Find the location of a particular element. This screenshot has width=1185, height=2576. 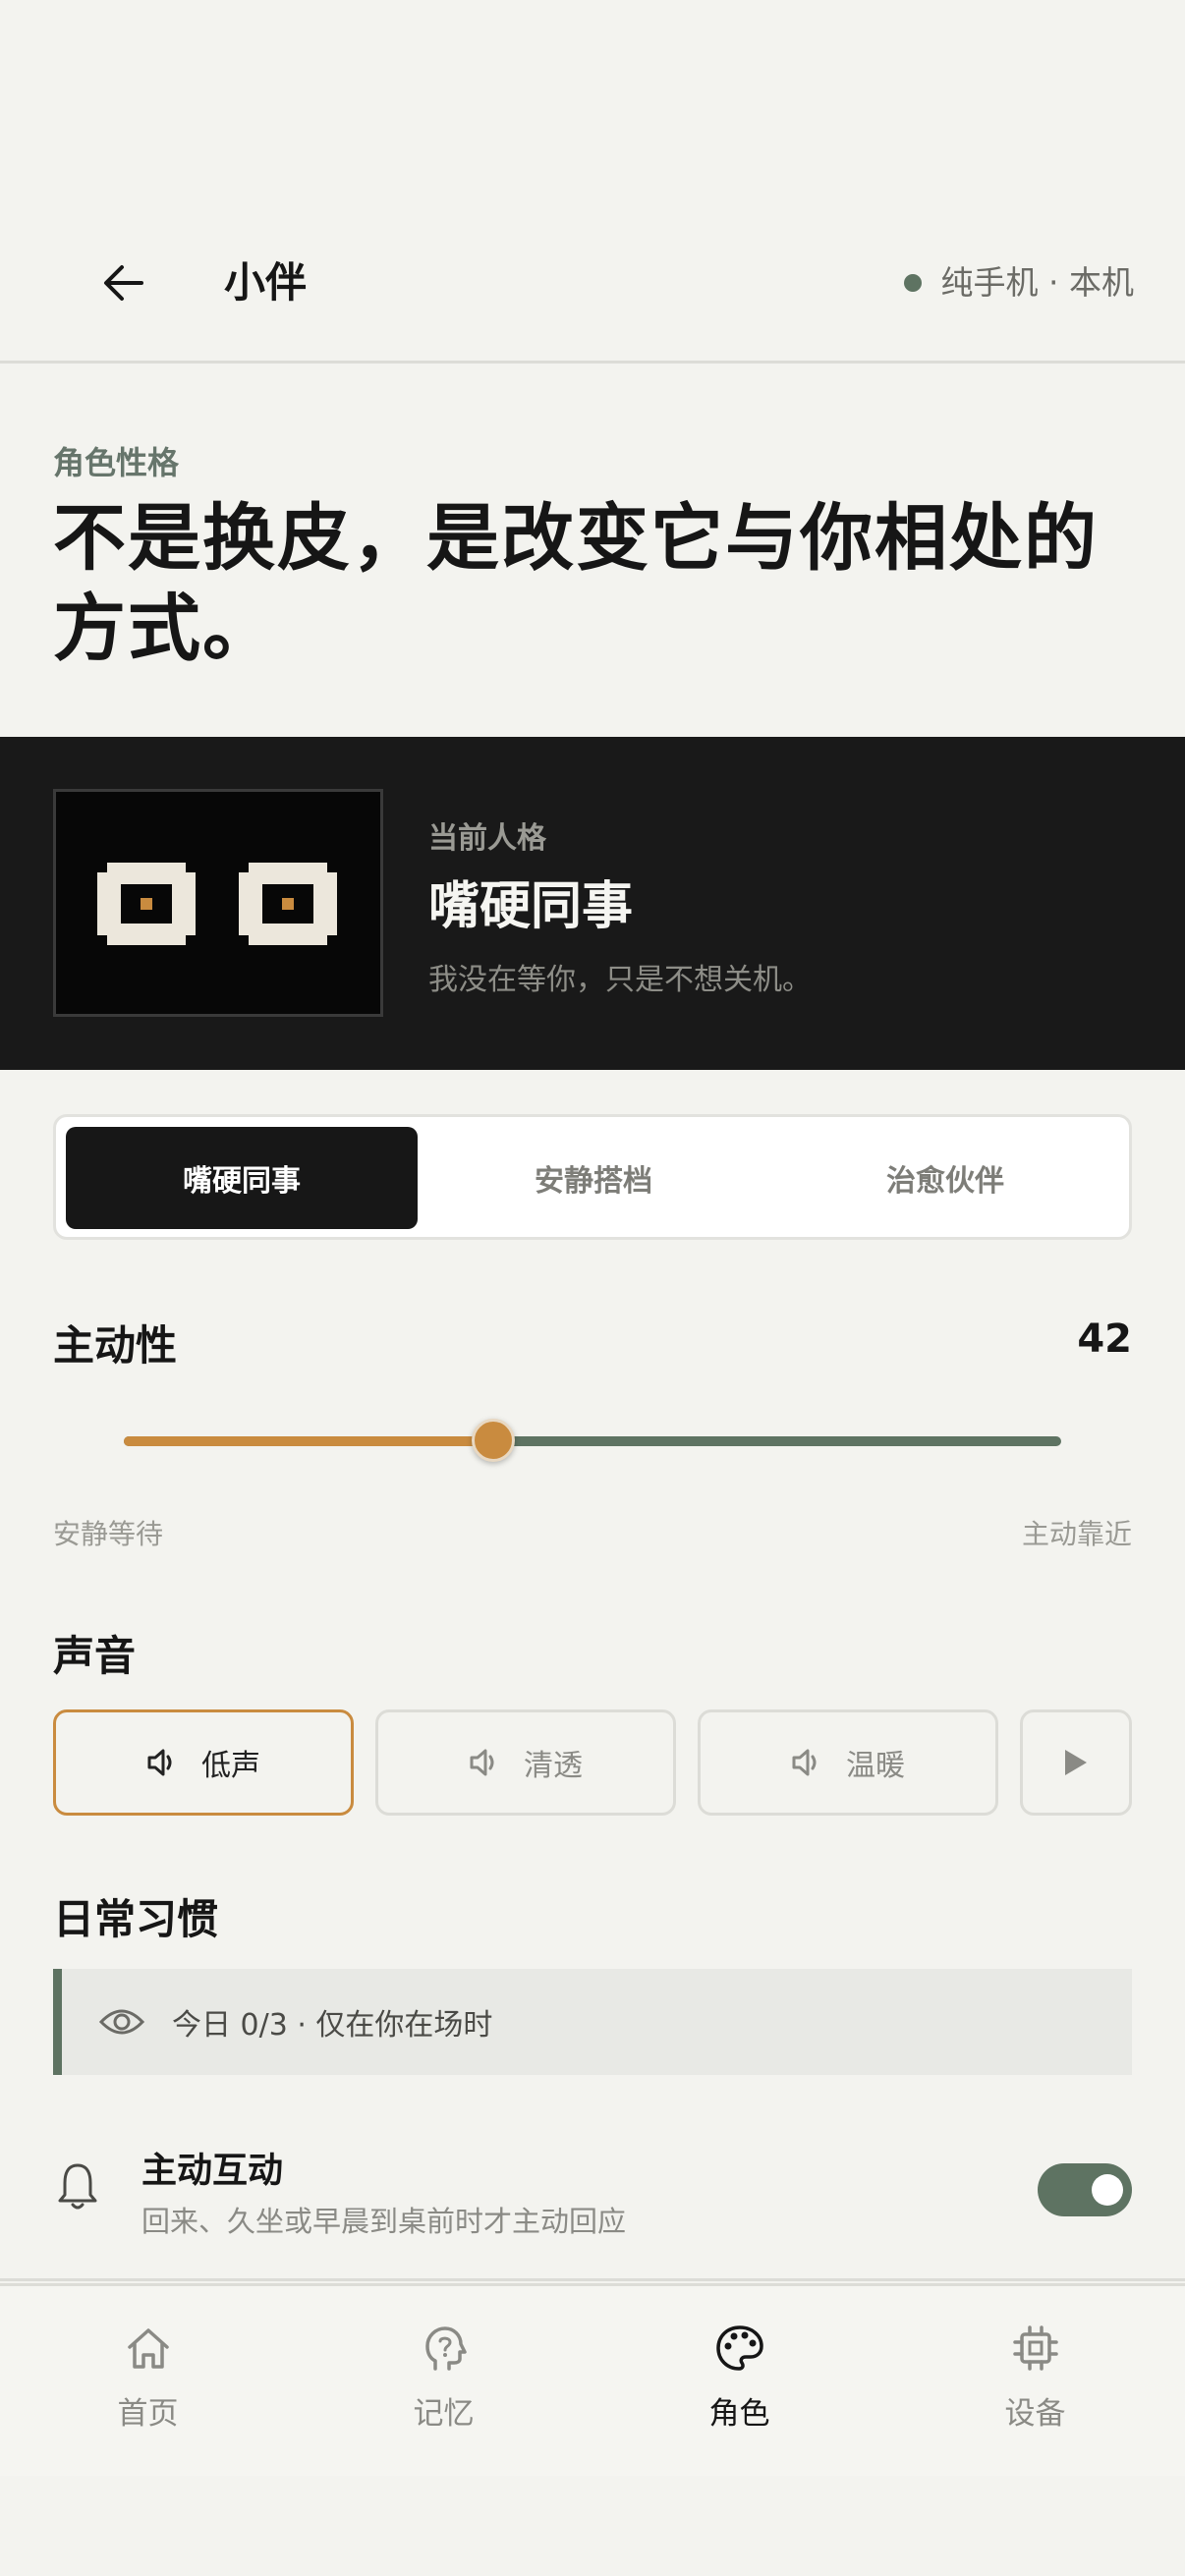

nav-label: 设备 is located at coordinates (1035, 2414).